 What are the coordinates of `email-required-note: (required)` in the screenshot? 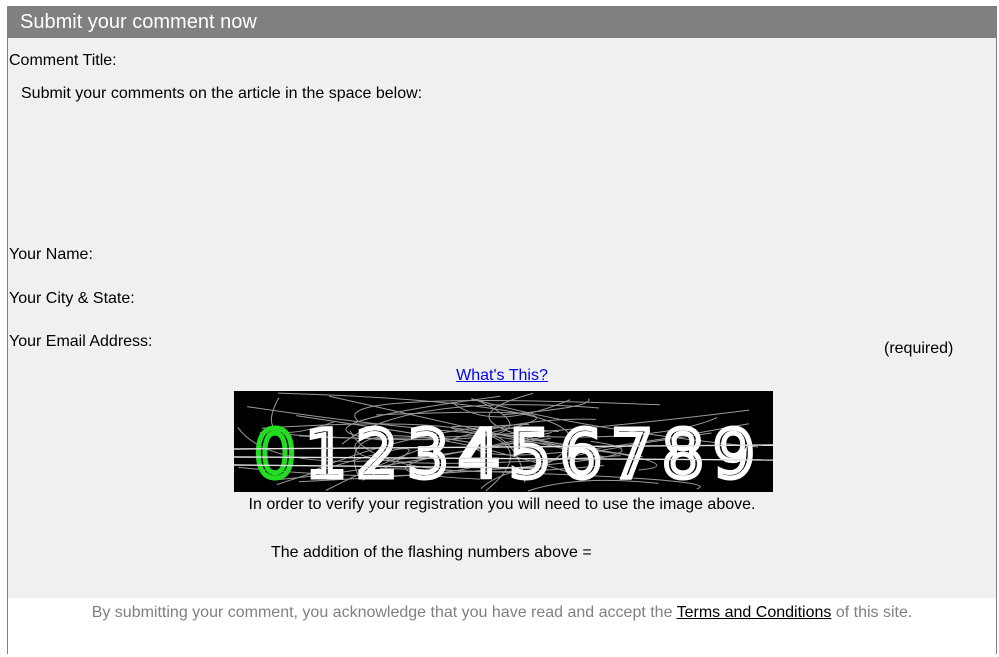 It's located at (919, 348).